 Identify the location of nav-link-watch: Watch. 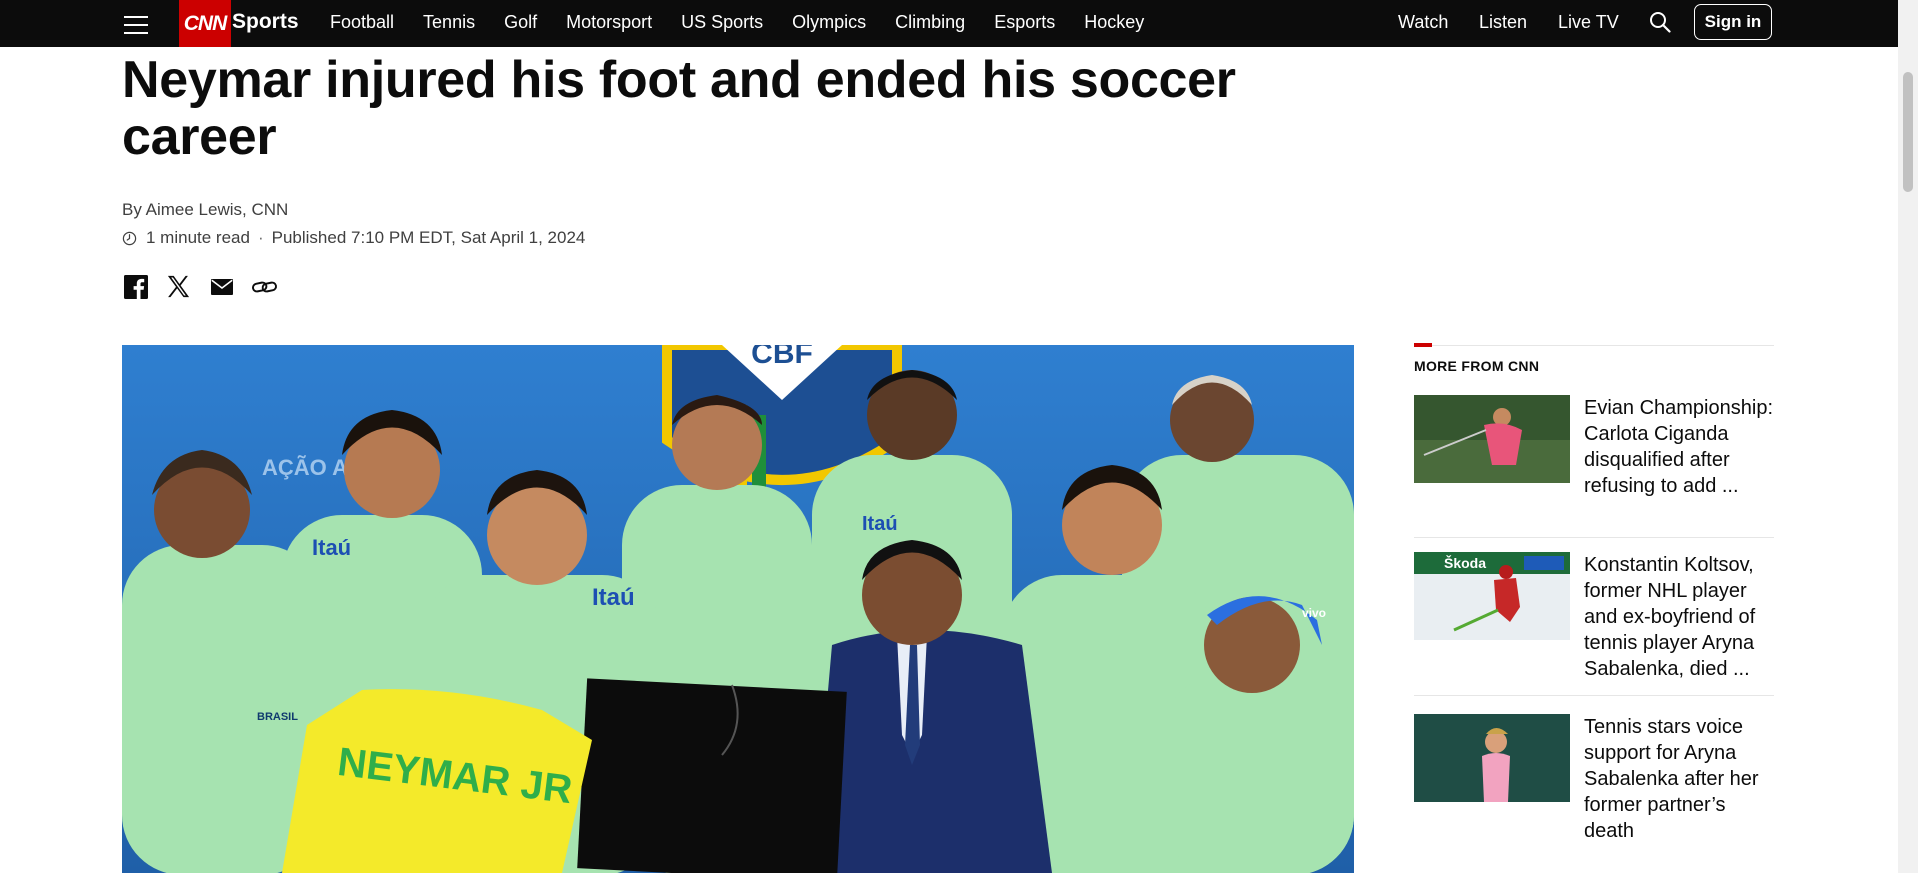
(1423, 22).